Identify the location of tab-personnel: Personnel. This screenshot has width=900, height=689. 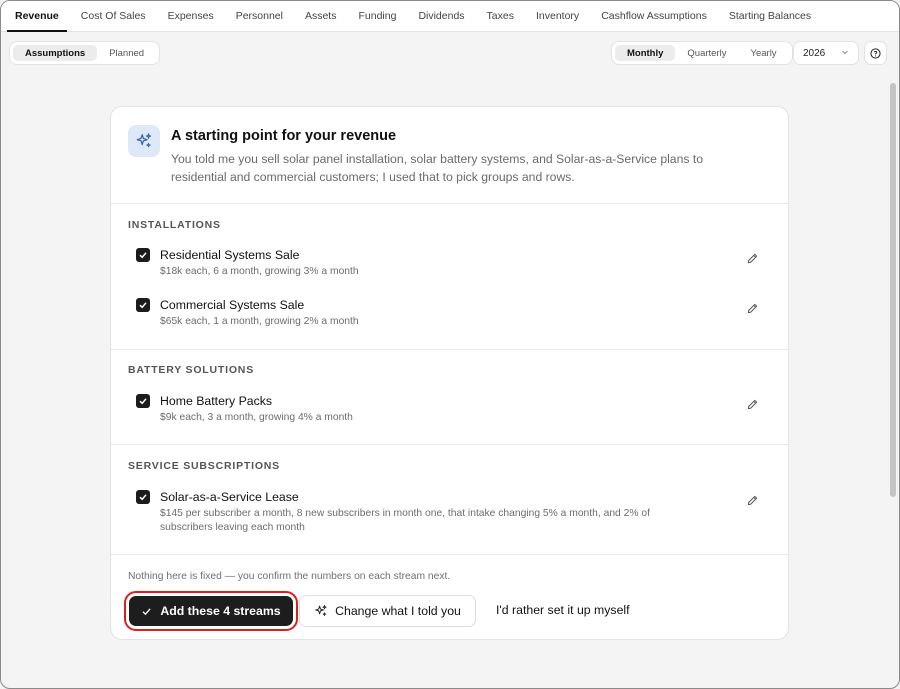
(259, 16).